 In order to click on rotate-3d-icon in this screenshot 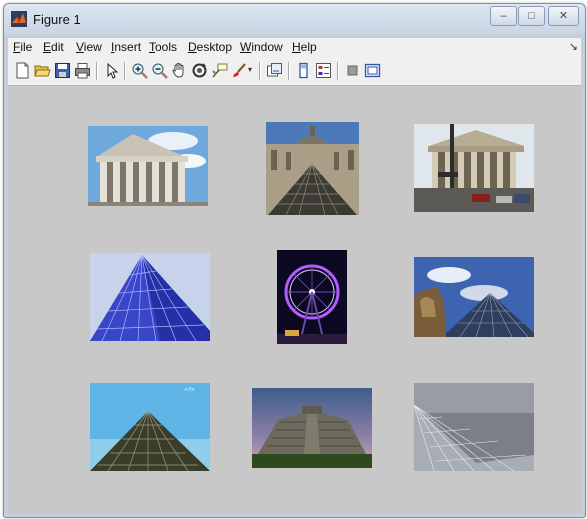, I will do `click(199, 70)`.